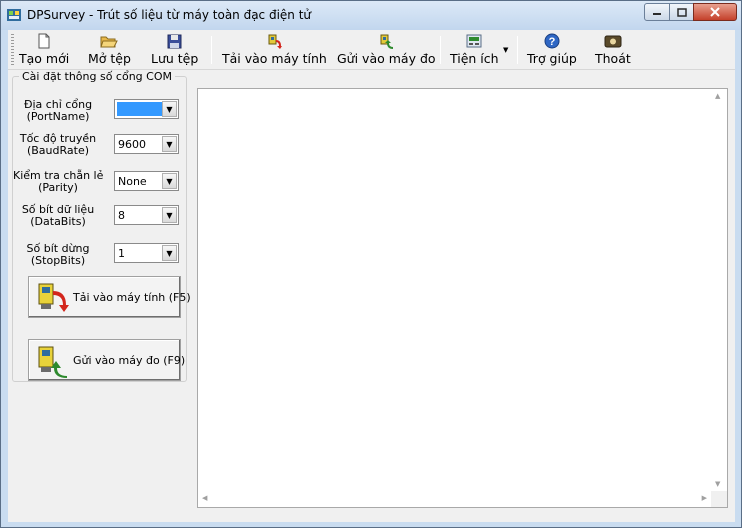 The image size is (742, 528). I want to click on save-disk-icon, so click(174, 41).